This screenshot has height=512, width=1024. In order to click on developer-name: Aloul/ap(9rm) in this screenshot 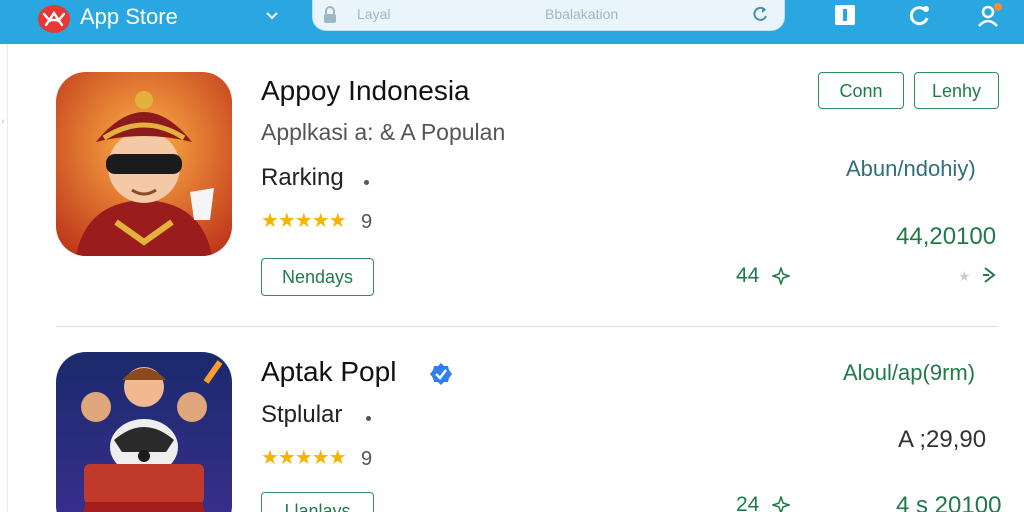, I will do `click(909, 372)`.